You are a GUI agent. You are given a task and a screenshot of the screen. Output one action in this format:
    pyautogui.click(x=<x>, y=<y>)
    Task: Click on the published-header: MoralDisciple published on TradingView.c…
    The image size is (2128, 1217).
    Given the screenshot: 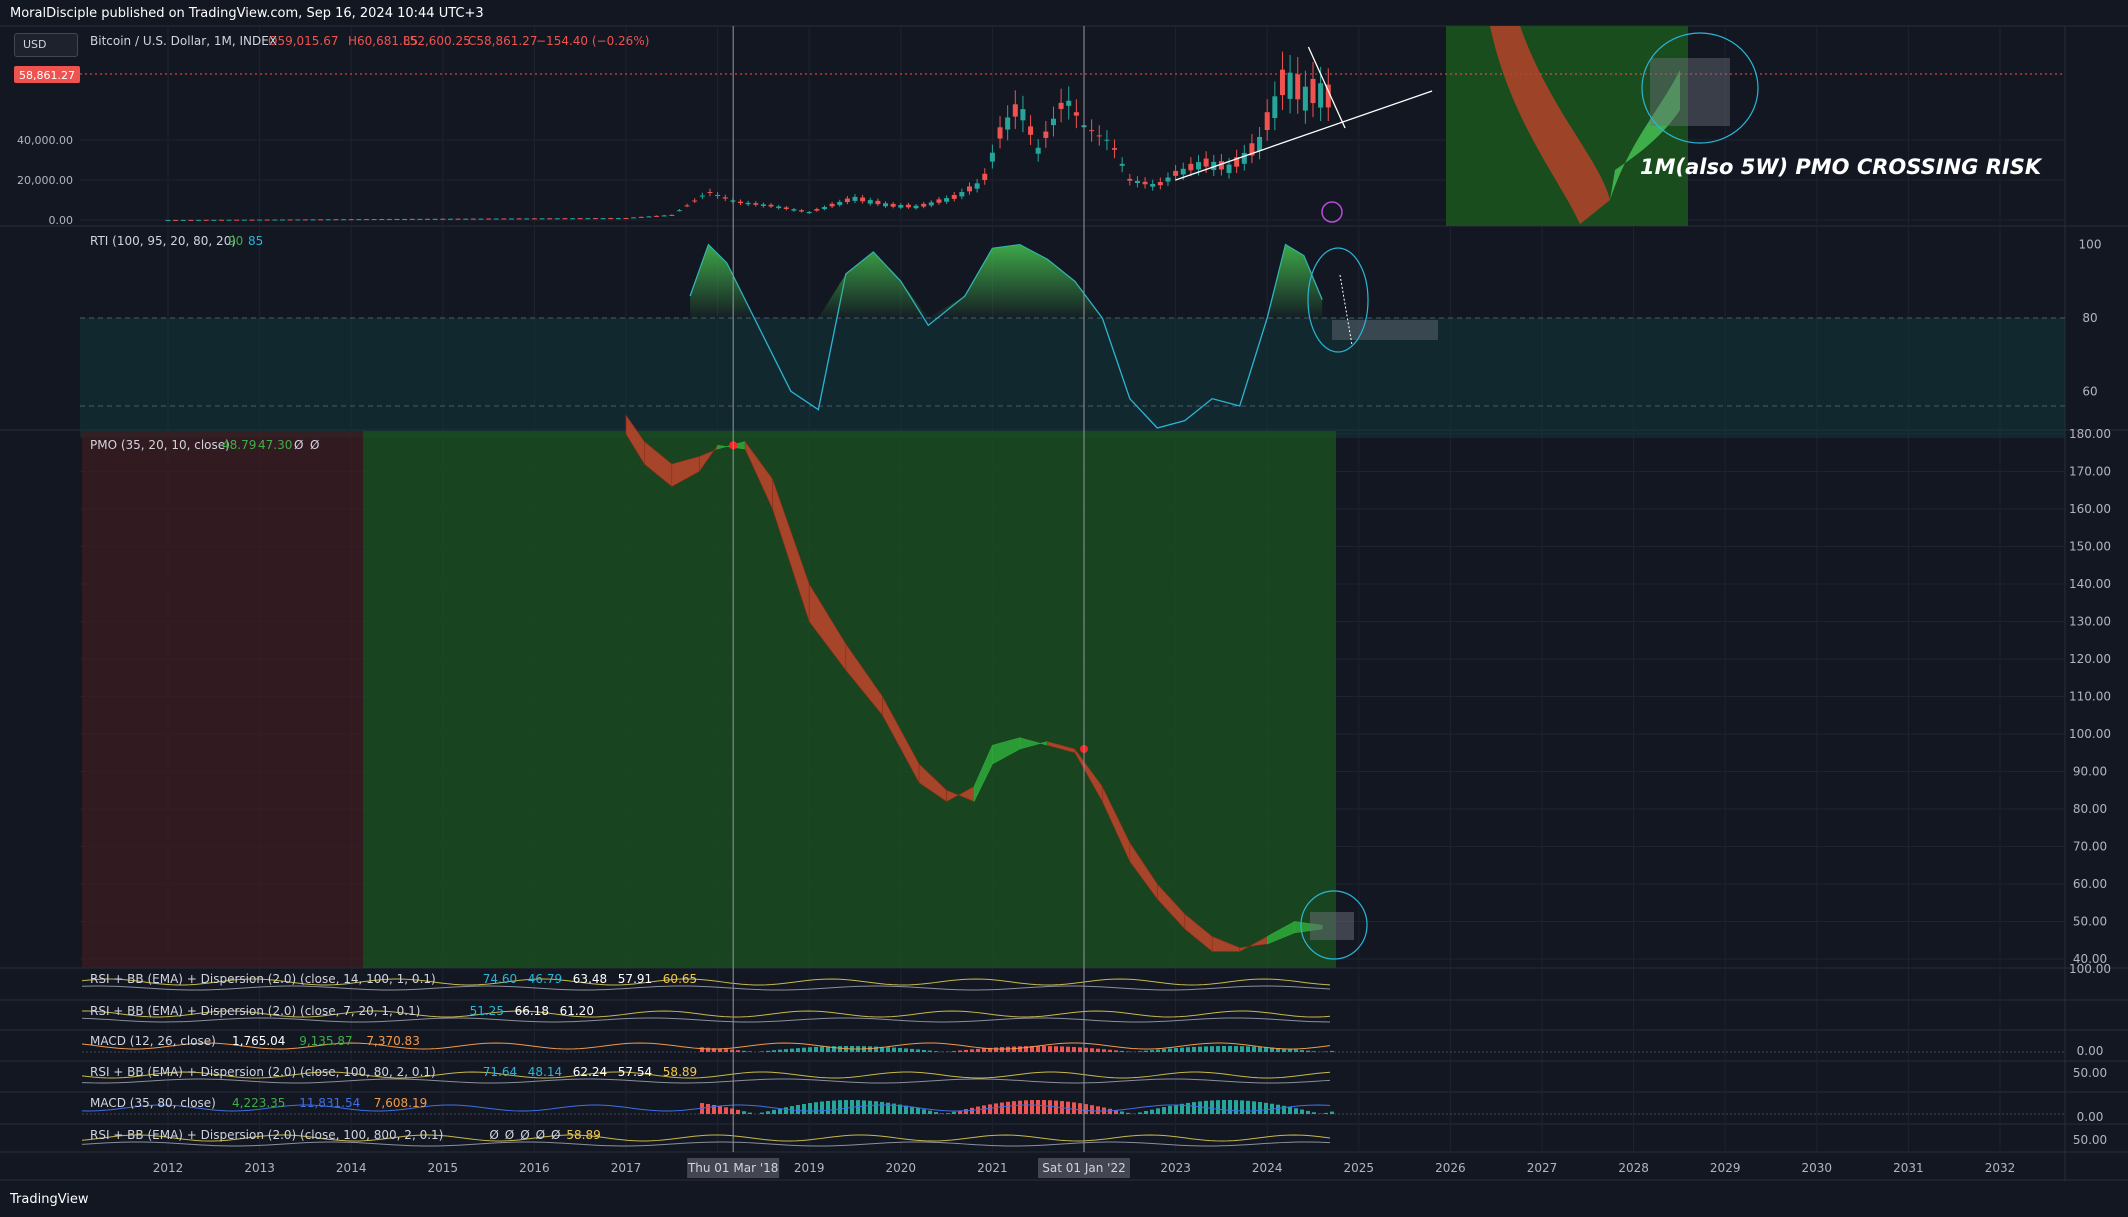 What is the action you would take?
    pyautogui.click(x=247, y=13)
    